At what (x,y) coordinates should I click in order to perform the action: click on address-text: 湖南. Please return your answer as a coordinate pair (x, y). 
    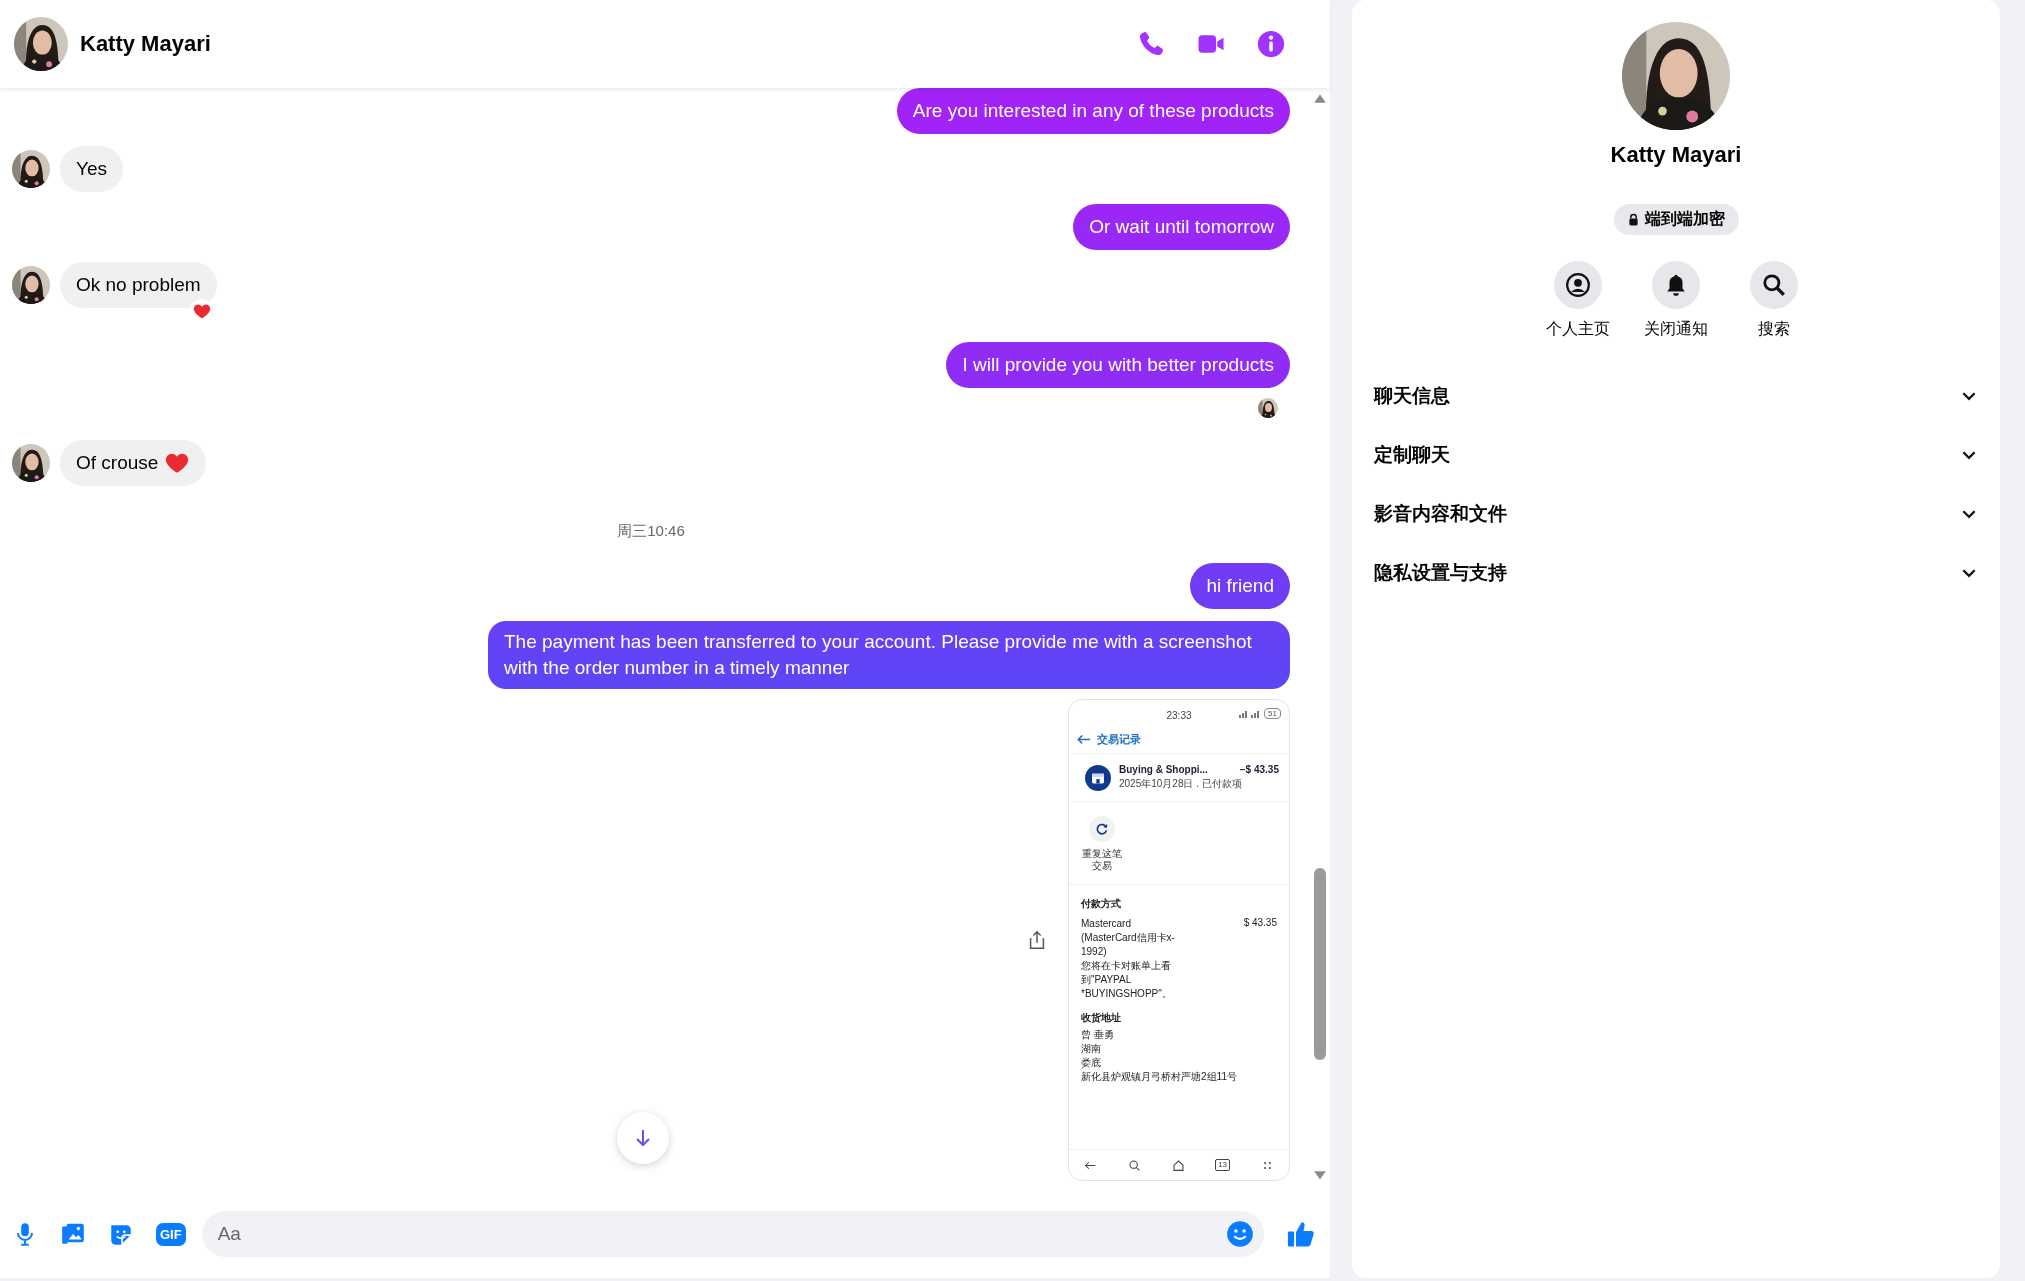
    Looking at the image, I should click on (1091, 1049).